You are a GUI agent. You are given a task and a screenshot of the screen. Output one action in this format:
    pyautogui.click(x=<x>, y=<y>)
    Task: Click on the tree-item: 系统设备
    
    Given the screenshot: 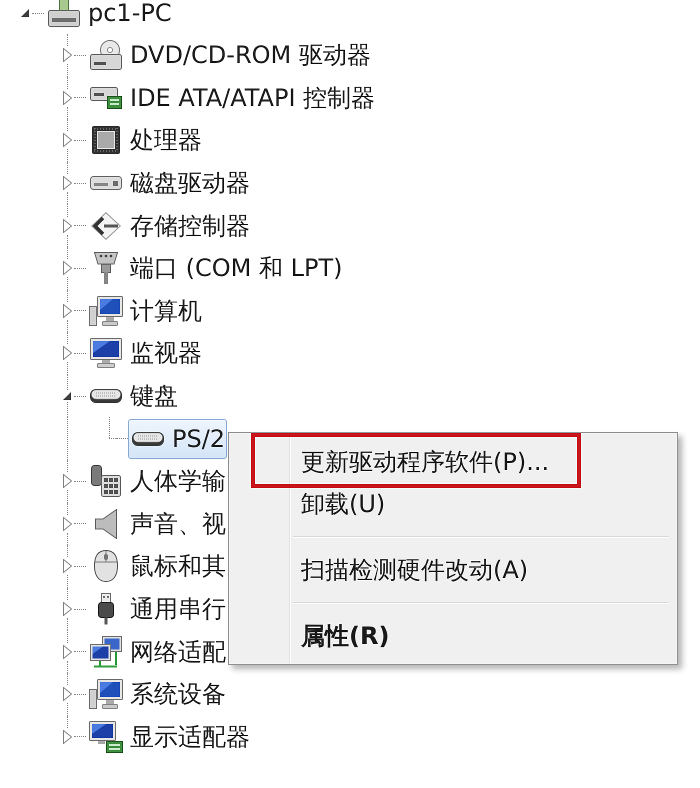 What is the action you would take?
    pyautogui.click(x=157, y=694)
    